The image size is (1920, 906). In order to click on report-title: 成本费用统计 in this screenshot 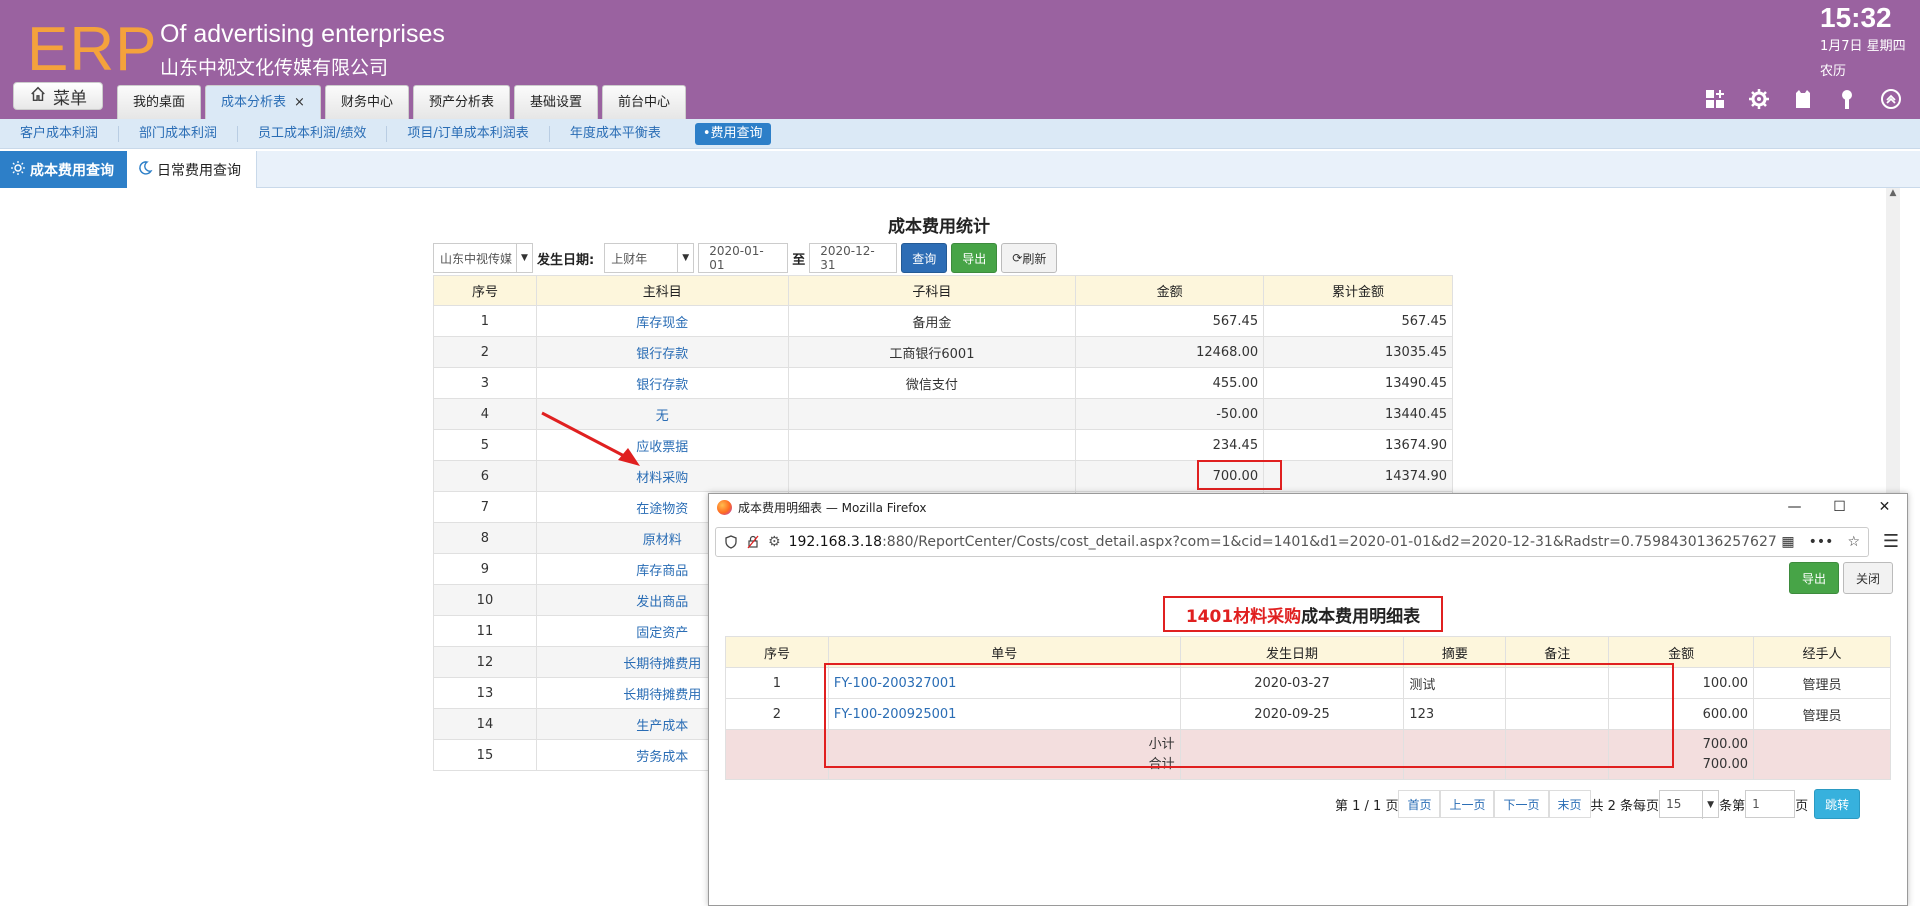, I will do `click(939, 227)`.